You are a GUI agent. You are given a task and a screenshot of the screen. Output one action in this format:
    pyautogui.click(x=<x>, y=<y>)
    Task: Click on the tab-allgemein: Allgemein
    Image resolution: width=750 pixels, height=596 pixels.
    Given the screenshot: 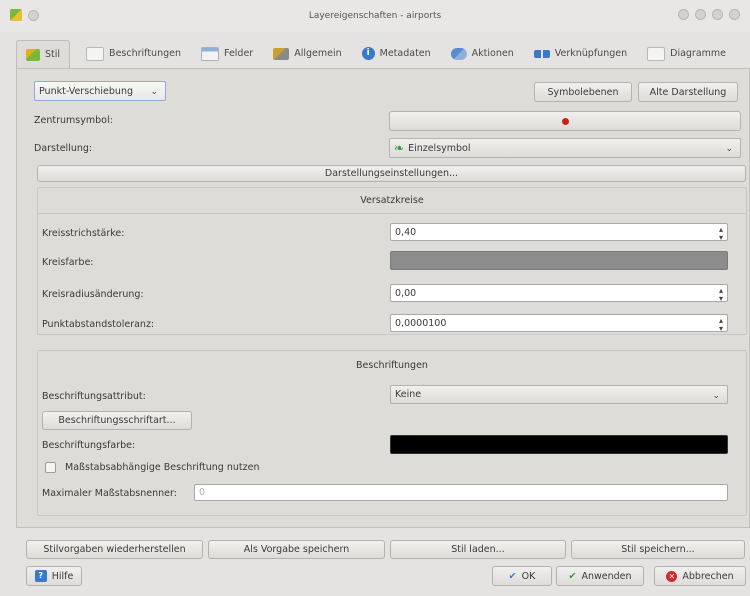 What is the action you would take?
    pyautogui.click(x=307, y=53)
    